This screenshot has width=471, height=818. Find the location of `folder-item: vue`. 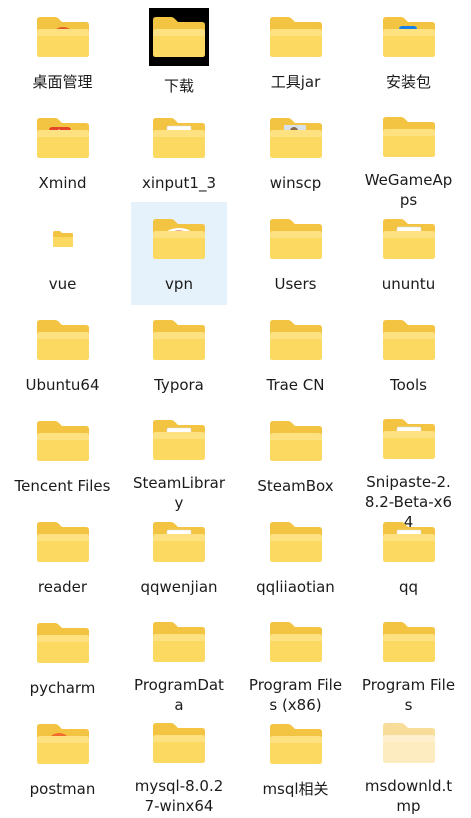

folder-item: vue is located at coordinates (62, 260).